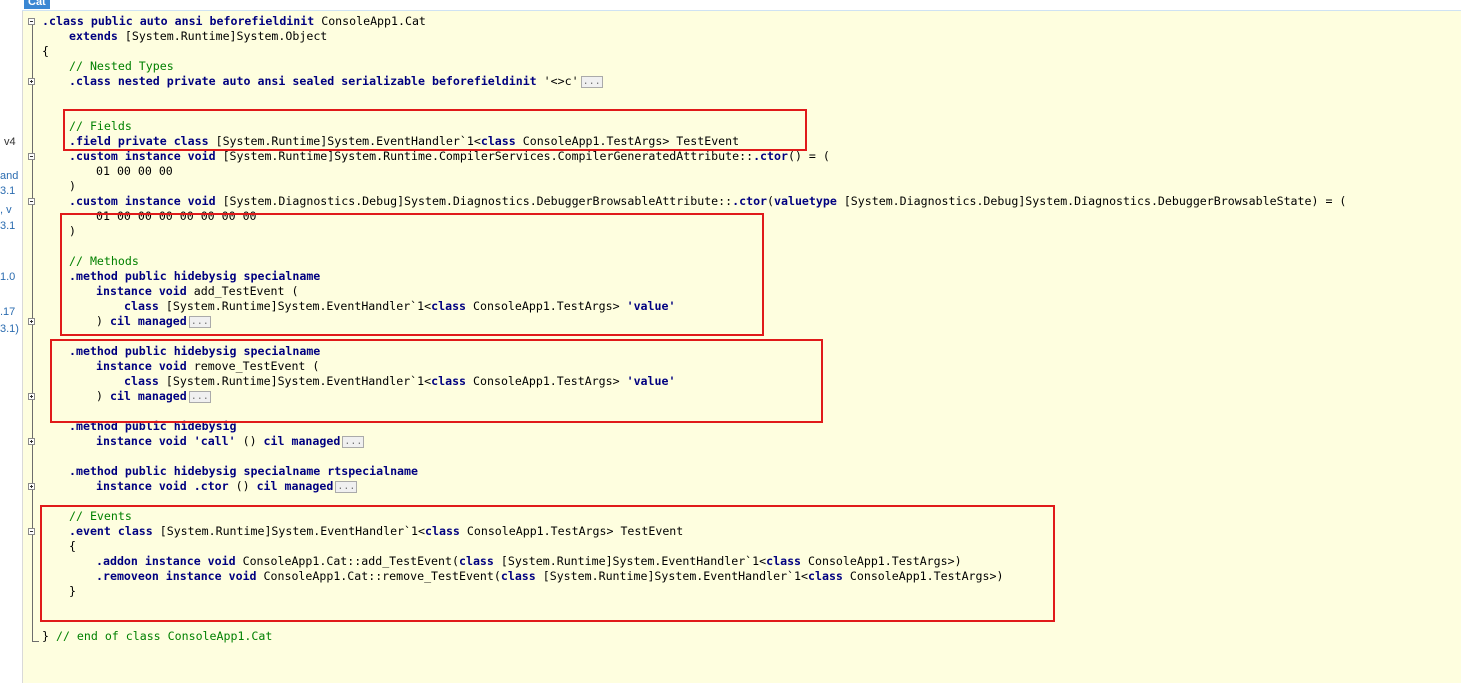  I want to click on tree-fragment: 1.0, so click(11, 277).